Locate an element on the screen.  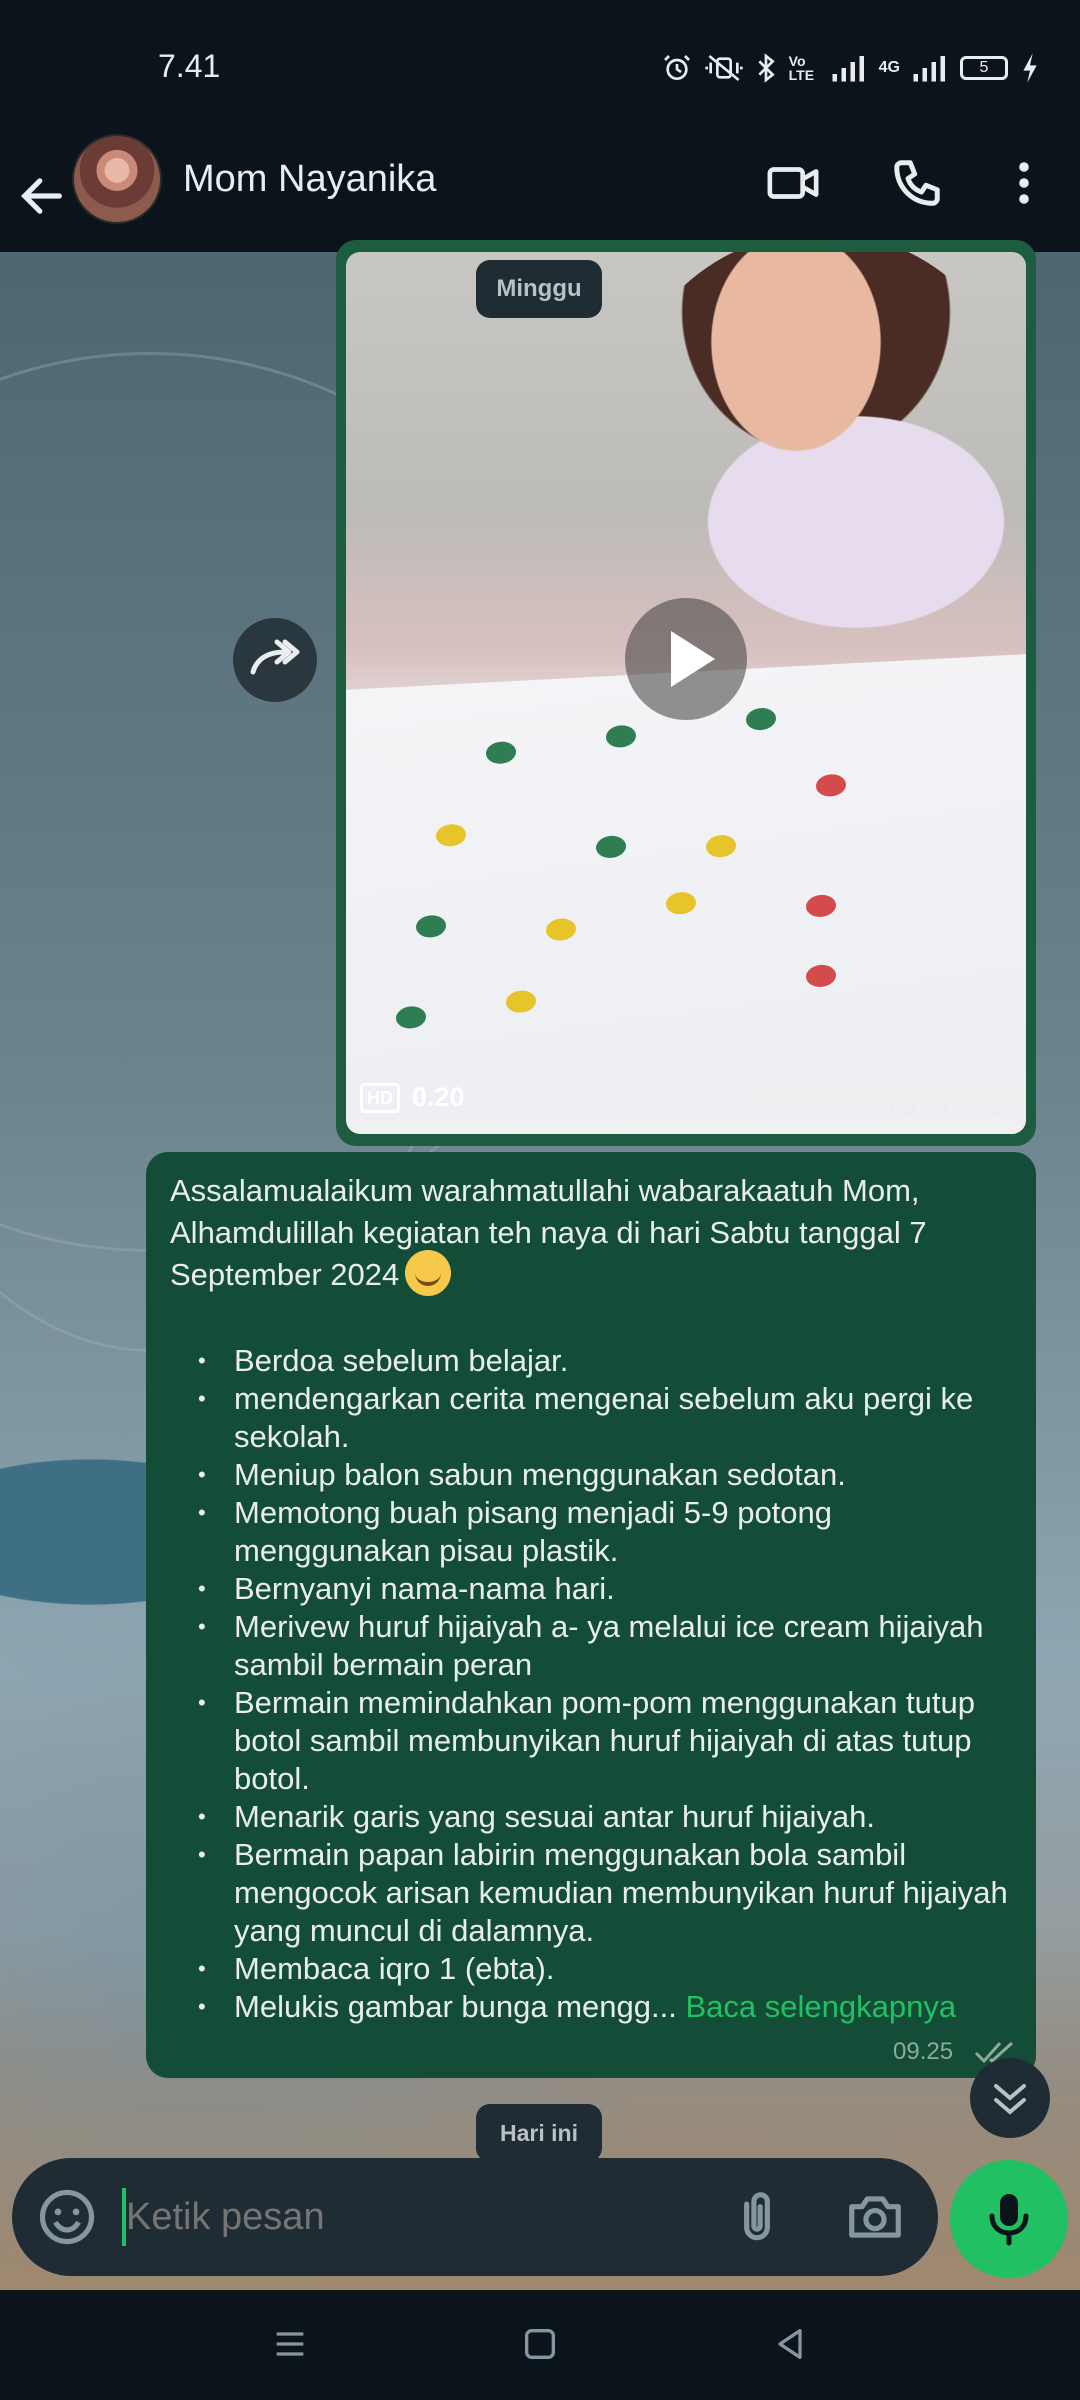
battery-icon: 5 is located at coordinates (984, 68).